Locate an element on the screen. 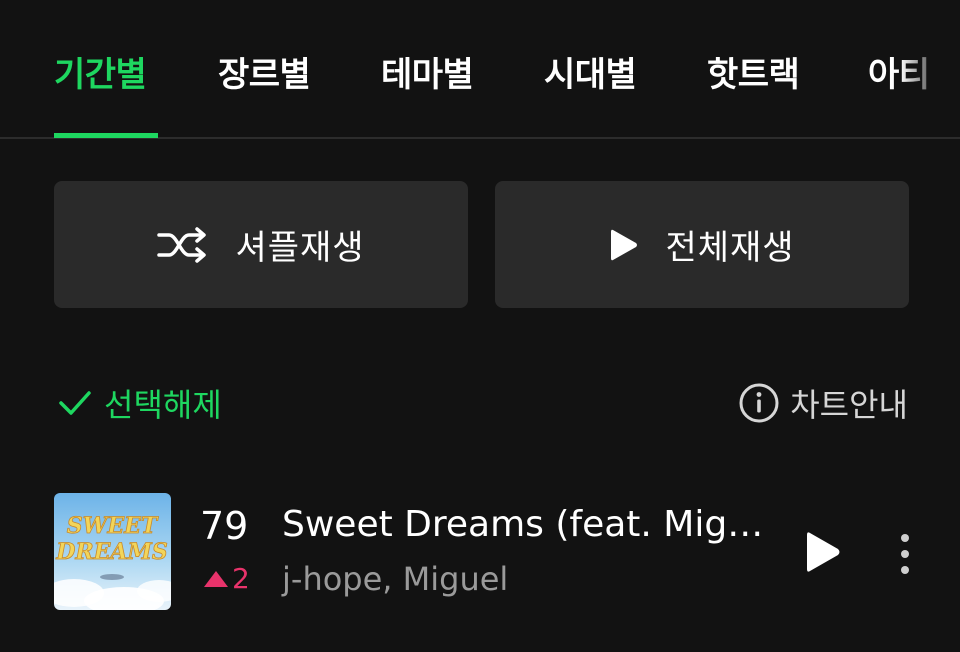 The width and height of the screenshot is (960, 652). song-more-button is located at coordinates (905, 554).